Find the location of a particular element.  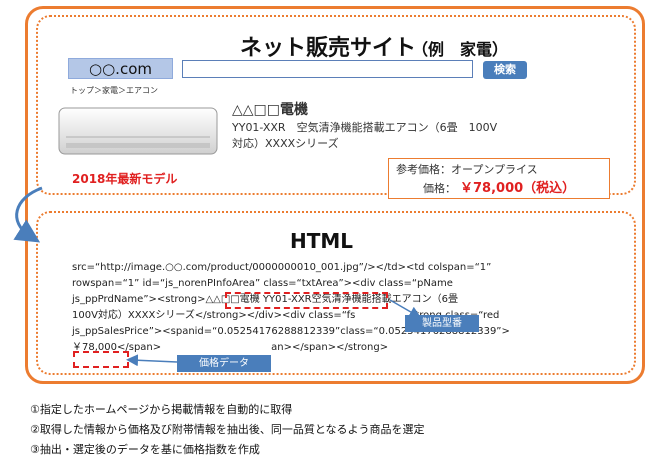

note-item: ②取得した情報から価格及び附帯情報を抽出後、同一品質となるよう商品を選定 is located at coordinates (227, 429).